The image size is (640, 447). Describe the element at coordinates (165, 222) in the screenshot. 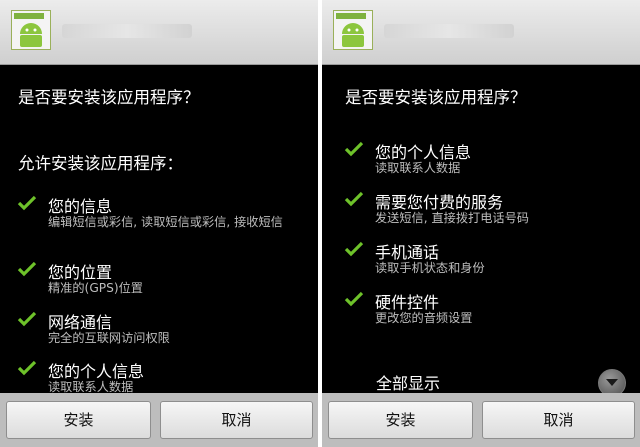

I see `permission-desc: 编辑短信或彩信, 读取短信或彩信, 接收短信` at that location.